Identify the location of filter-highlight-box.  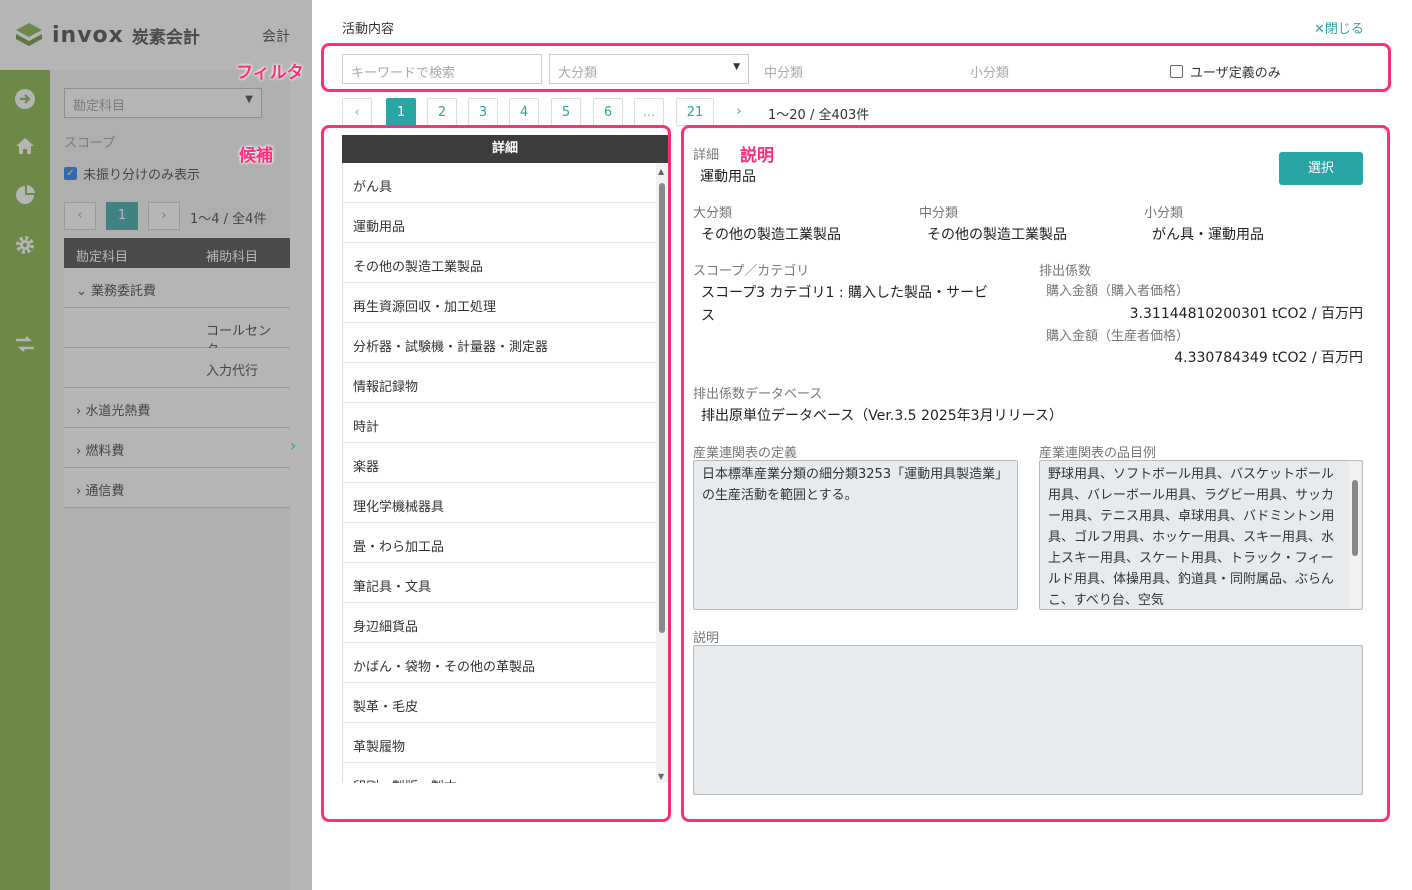
(856, 67).